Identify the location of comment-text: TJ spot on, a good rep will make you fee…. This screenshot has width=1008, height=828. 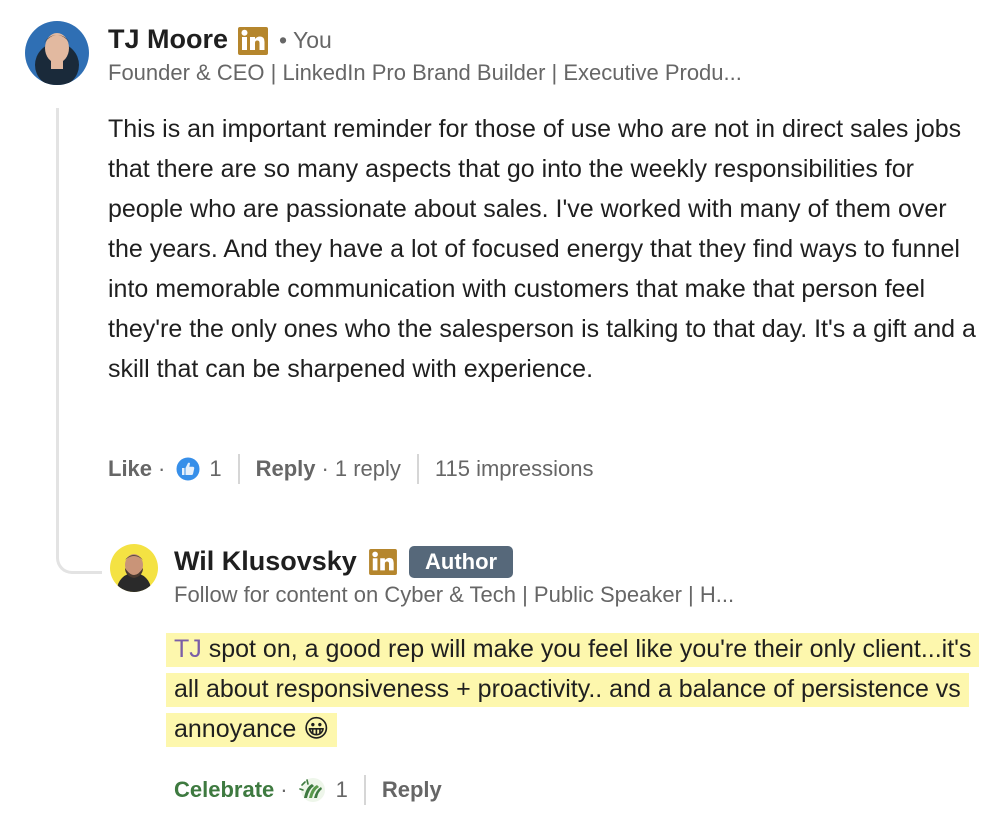
(581, 689).